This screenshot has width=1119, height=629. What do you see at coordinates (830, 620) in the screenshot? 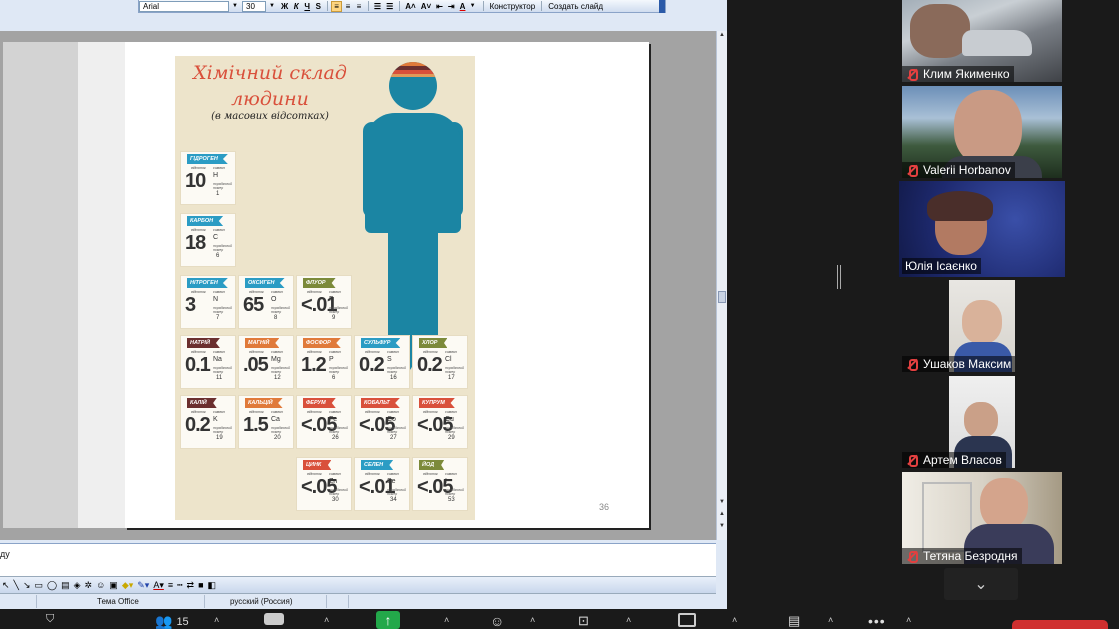
I see `notes-caret-icon: ˄` at bounding box center [830, 620].